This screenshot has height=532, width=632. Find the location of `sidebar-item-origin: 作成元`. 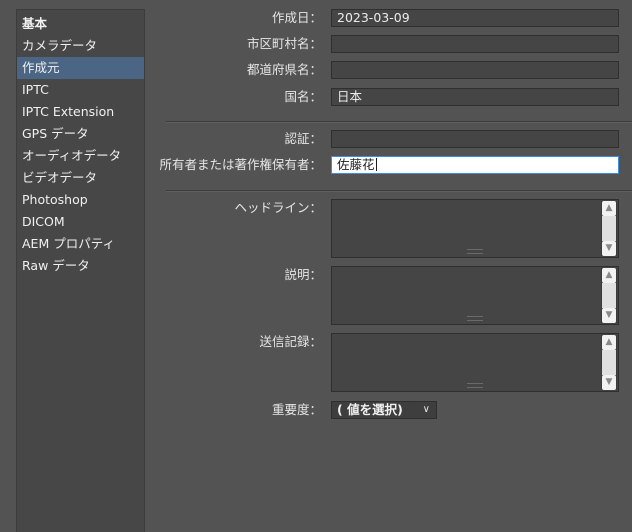

sidebar-item-origin: 作成元 is located at coordinates (80, 68).